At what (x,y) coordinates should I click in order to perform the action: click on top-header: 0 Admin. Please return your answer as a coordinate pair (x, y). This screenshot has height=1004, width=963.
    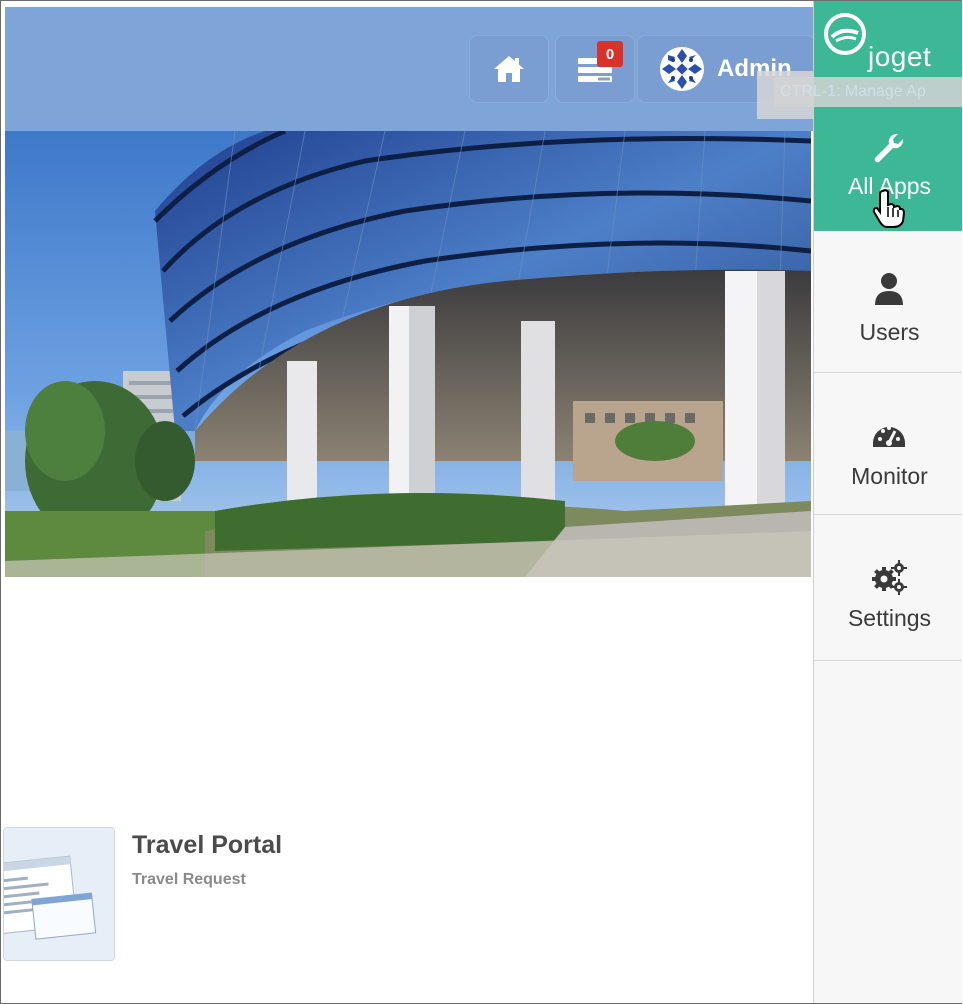
    Looking at the image, I should click on (411, 69).